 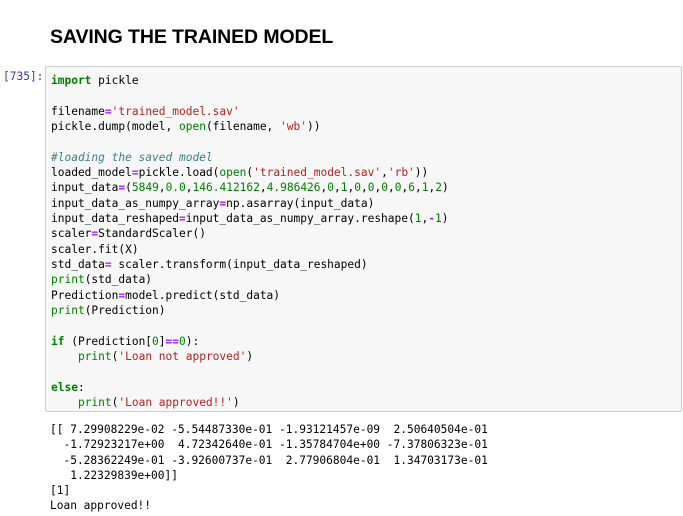 What do you see at coordinates (23, 76) in the screenshot?
I see `cell-prompt: [735]:` at bounding box center [23, 76].